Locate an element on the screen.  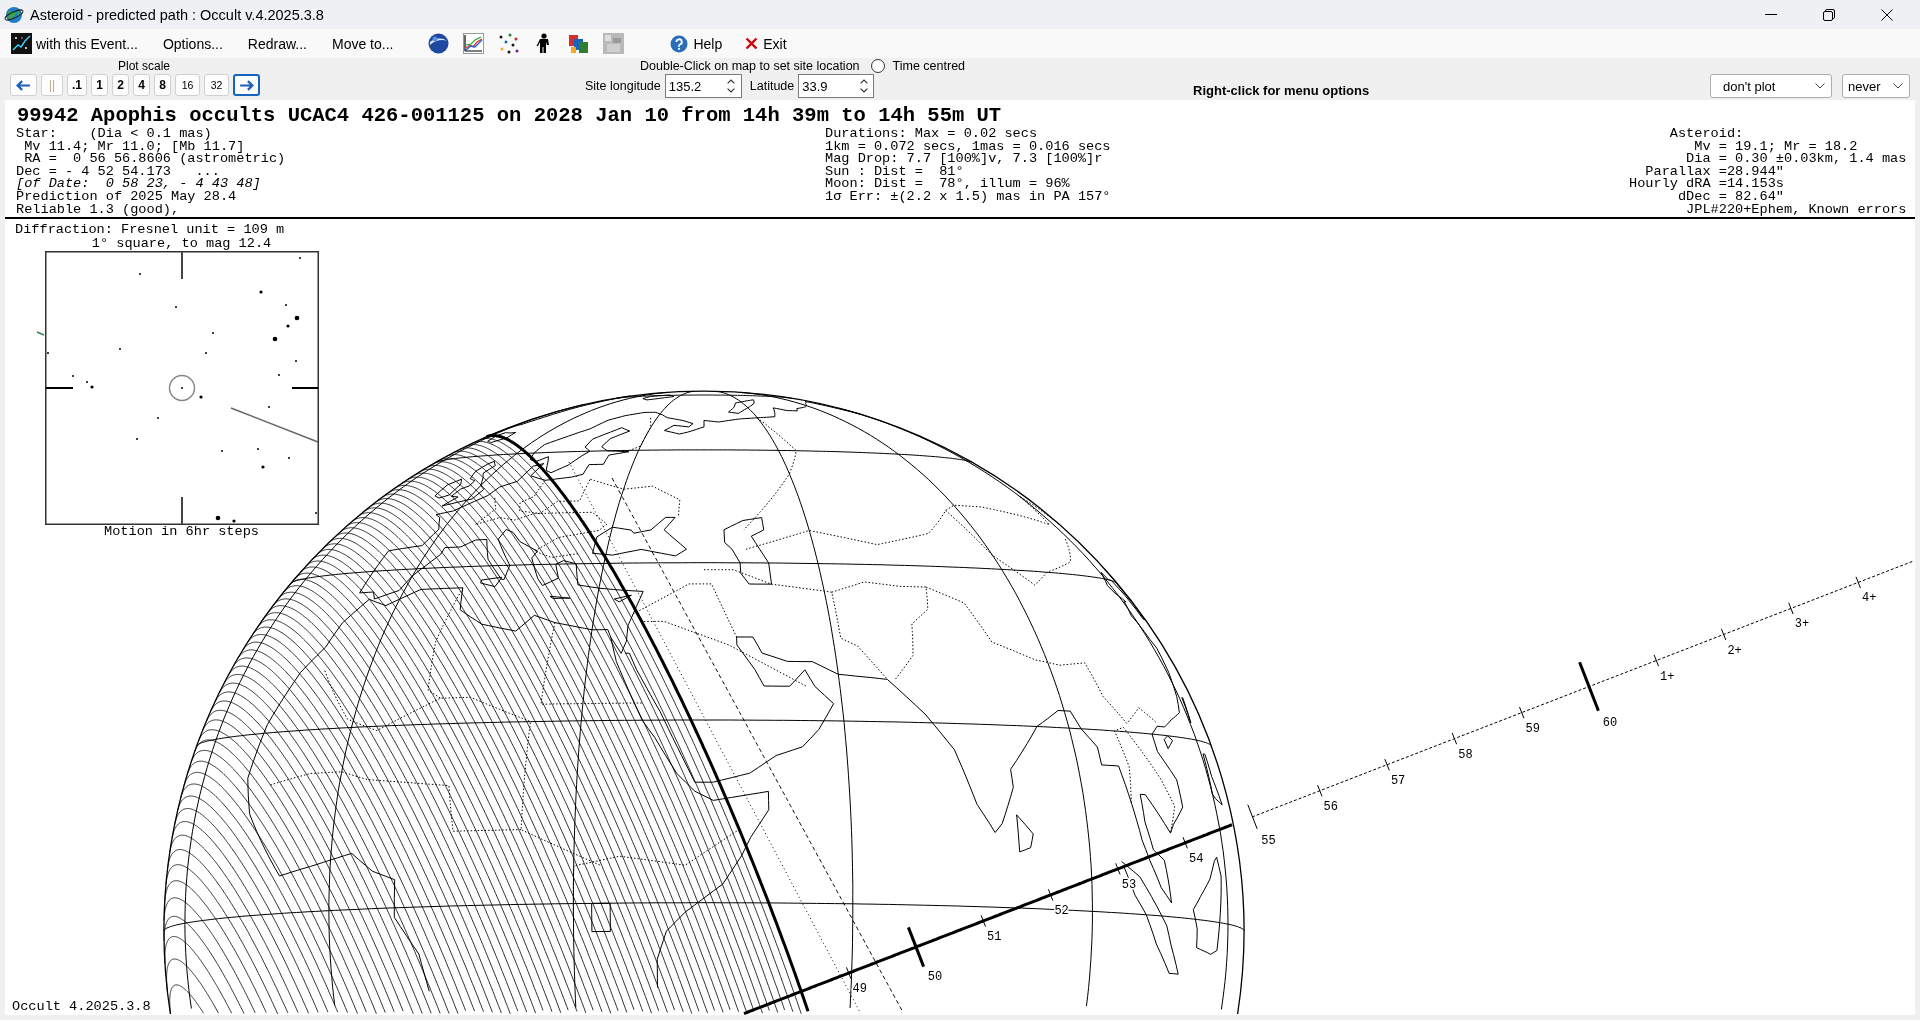
time-label: 1+ is located at coordinates (1667, 676).